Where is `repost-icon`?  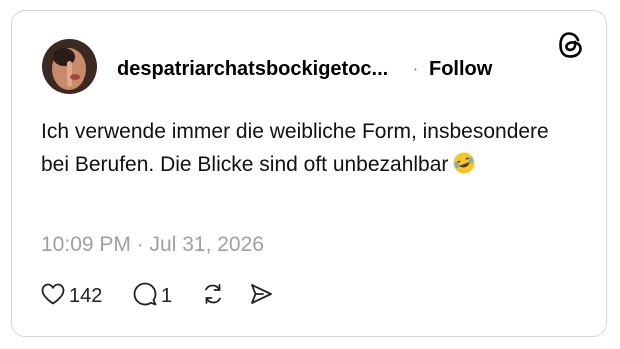
repost-icon is located at coordinates (213, 296).